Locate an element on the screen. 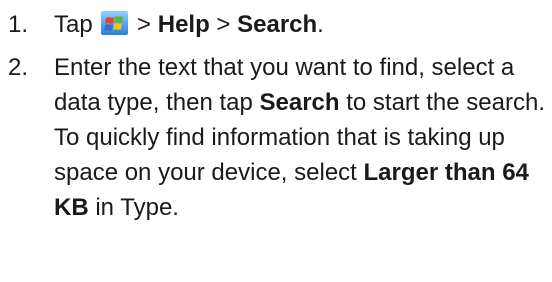 The width and height of the screenshot is (552, 282). step-1: 1. Tap > Help > Search. is located at coordinates (278, 24).